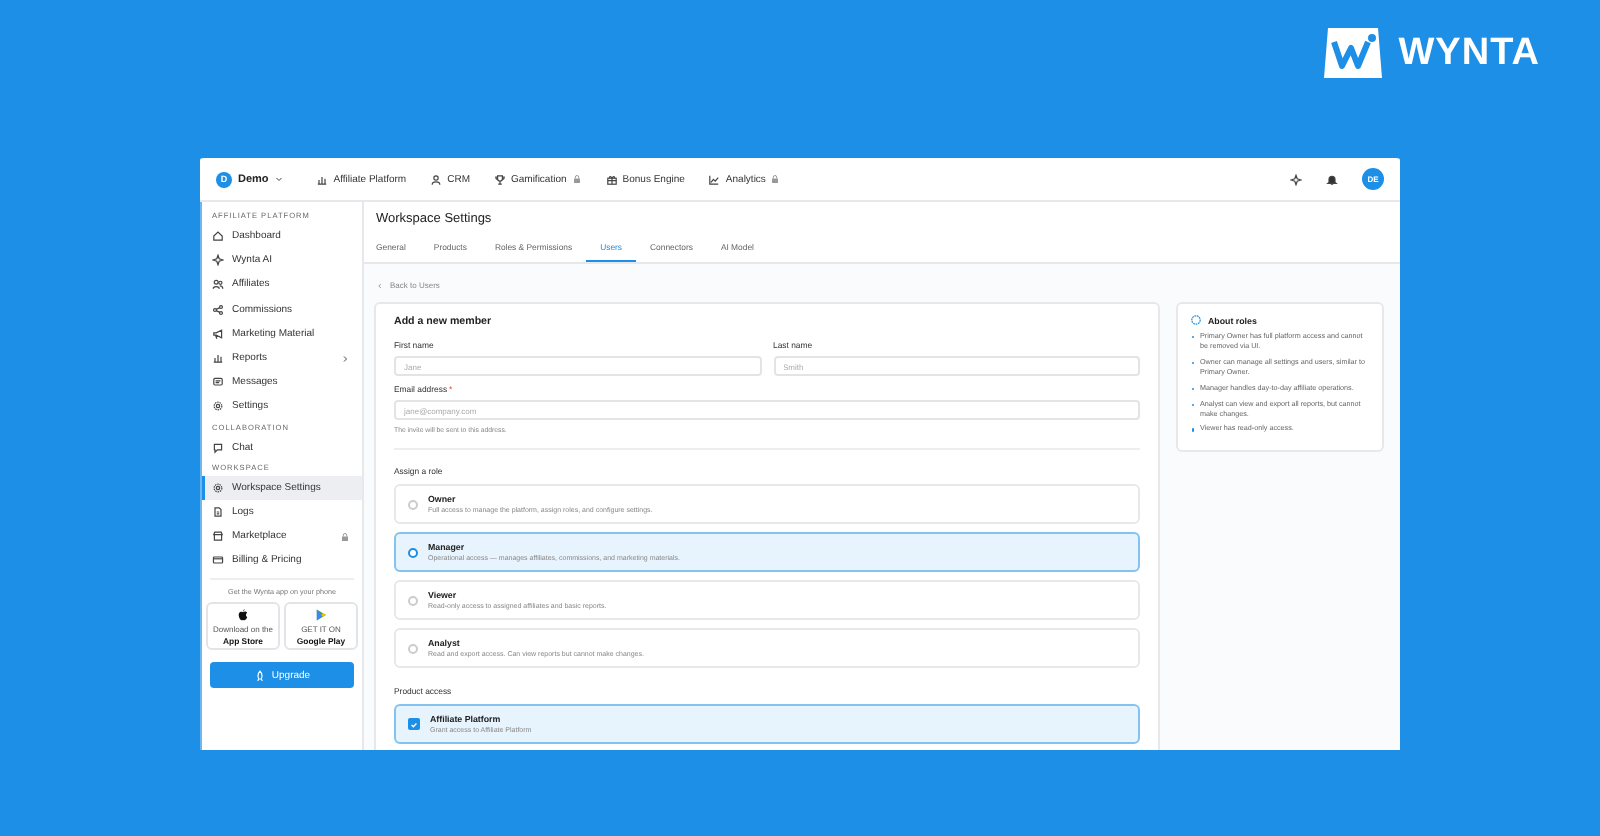 The height and width of the screenshot is (836, 1600). I want to click on bell-icon, so click(1332, 179).